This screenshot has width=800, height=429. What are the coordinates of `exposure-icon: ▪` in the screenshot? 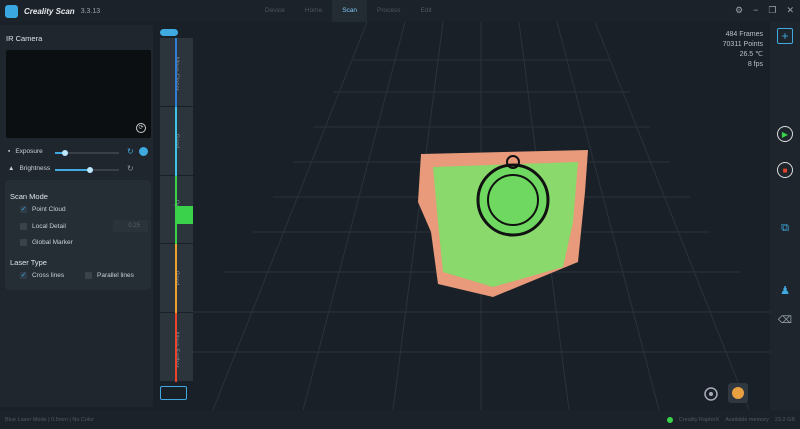 It's located at (9, 151).